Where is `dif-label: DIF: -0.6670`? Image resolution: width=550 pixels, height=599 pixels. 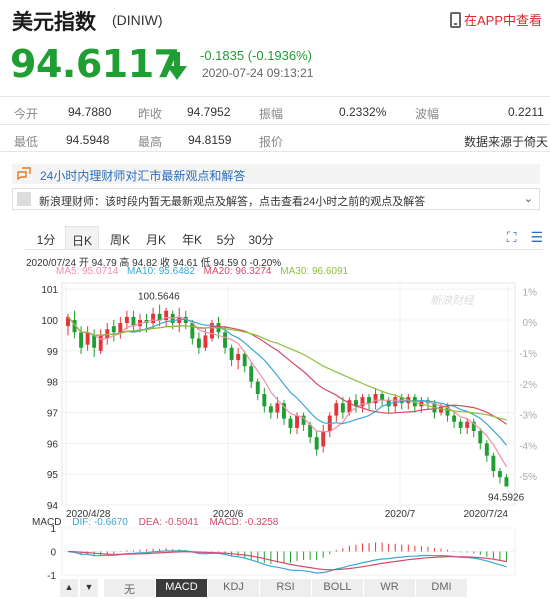 dif-label: DIF: -0.6670 is located at coordinates (100, 522).